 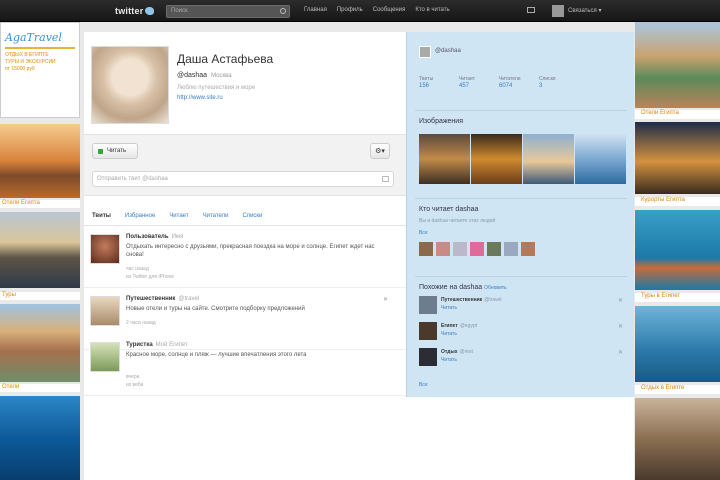 I want to click on tweet-timestamp: вчера, so click(x=132, y=377).